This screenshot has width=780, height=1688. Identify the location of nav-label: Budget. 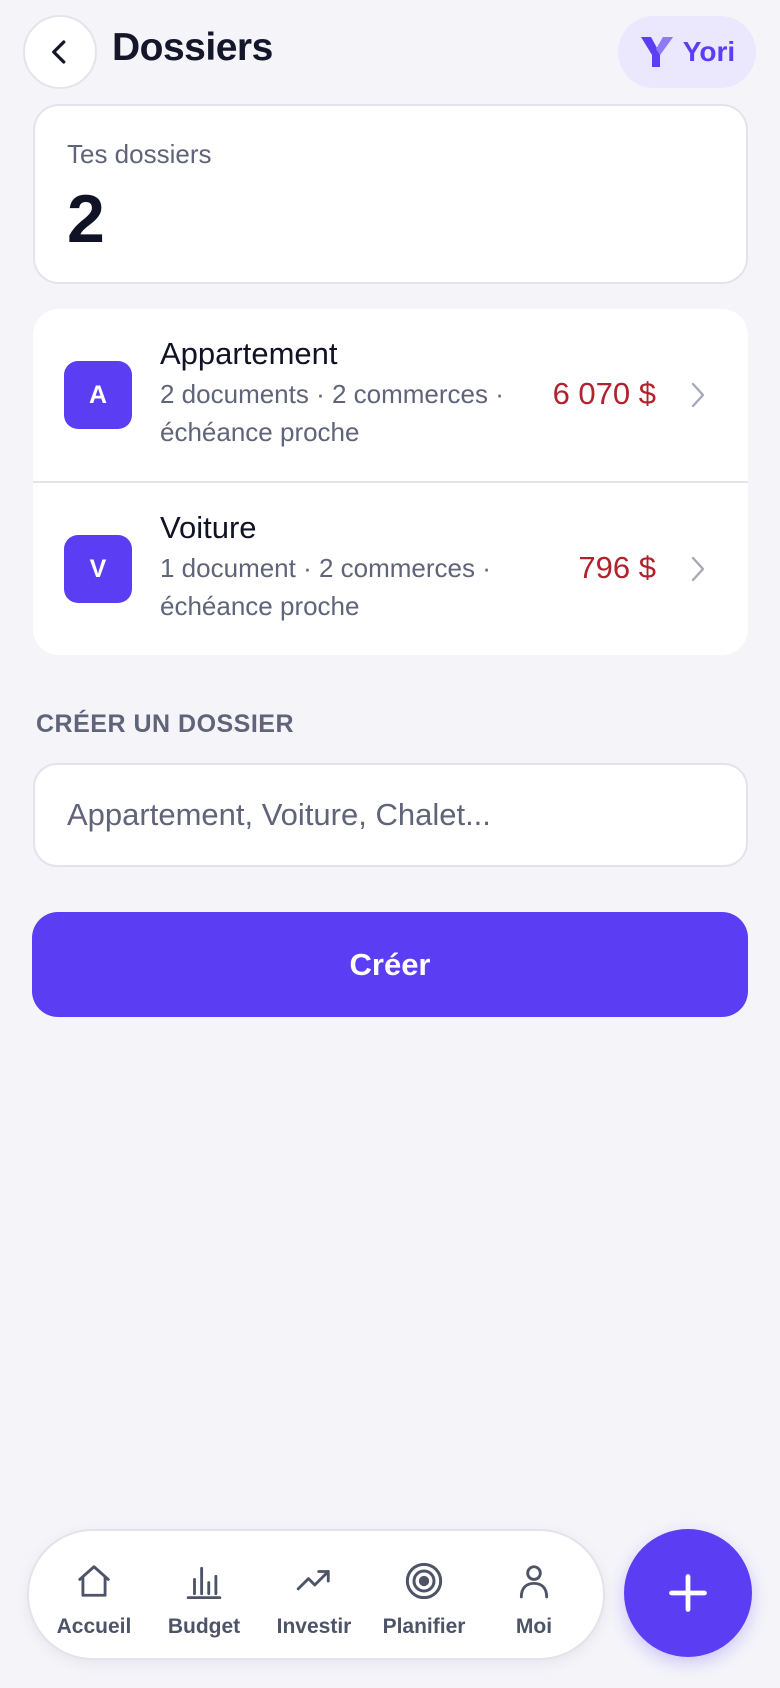
(204, 1626).